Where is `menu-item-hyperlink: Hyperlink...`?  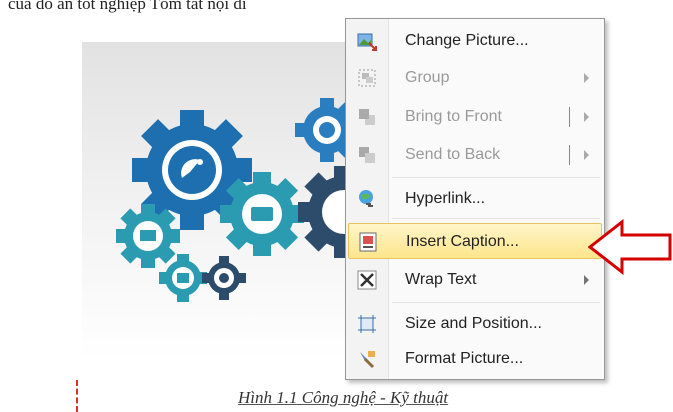
menu-item-hyperlink: Hyperlink... is located at coordinates (475, 199).